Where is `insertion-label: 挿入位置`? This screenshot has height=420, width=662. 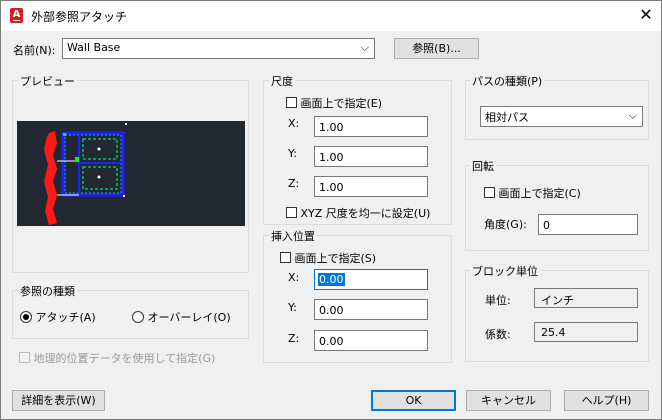
insertion-label: 挿入位置 is located at coordinates (293, 236).